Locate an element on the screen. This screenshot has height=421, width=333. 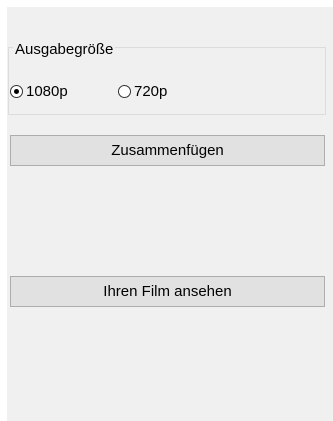
radio-720p-label: 720p is located at coordinates (151, 91).